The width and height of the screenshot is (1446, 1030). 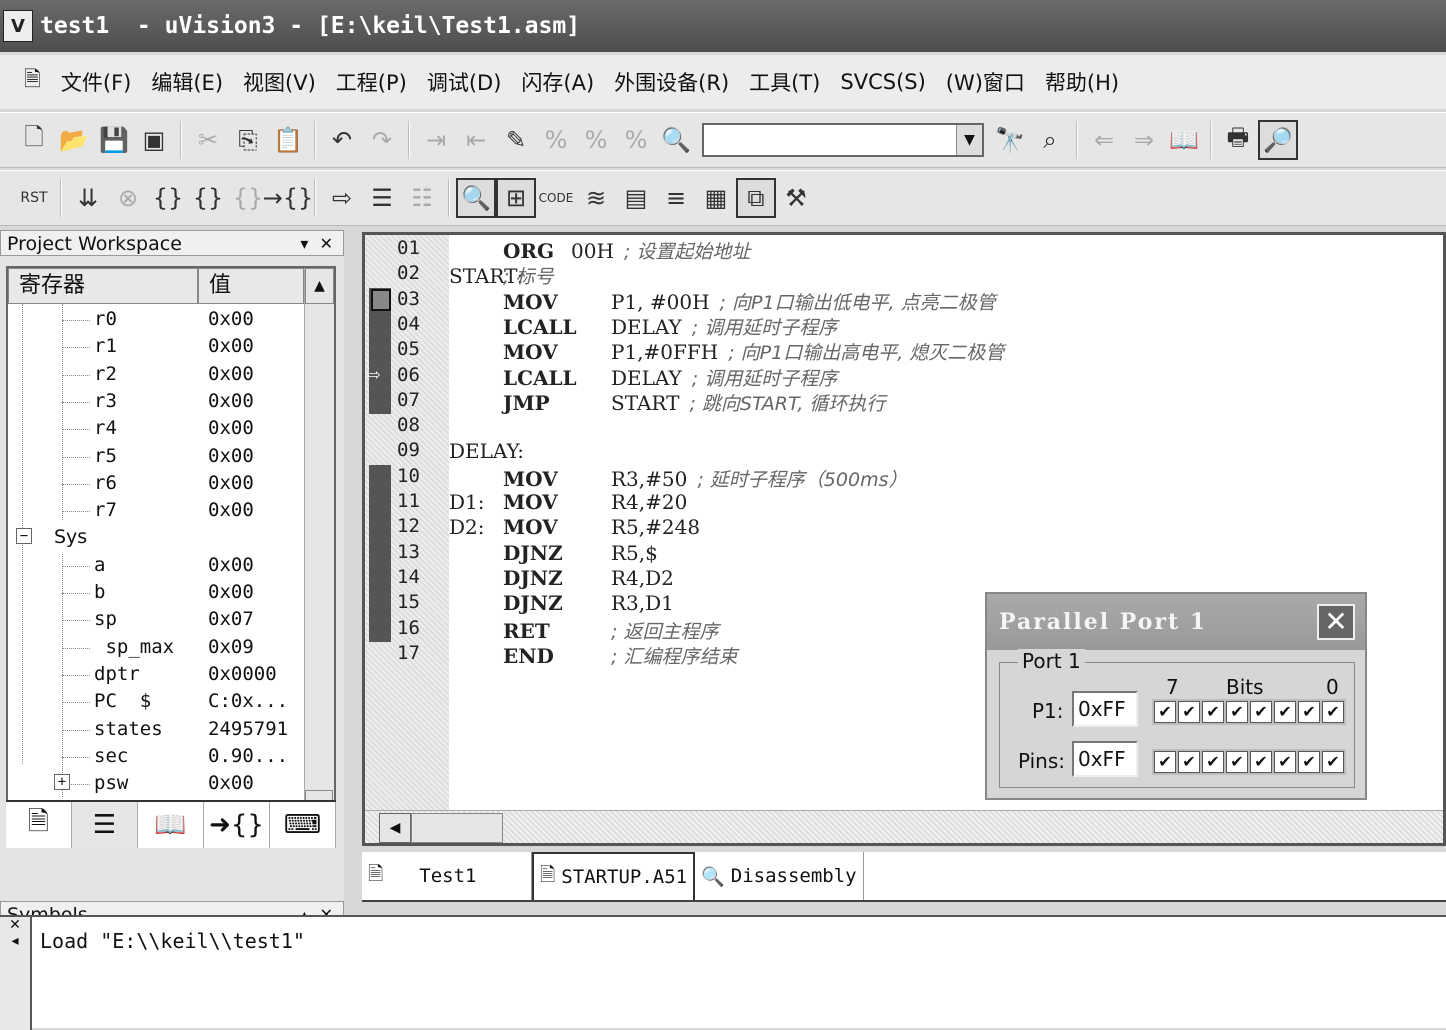 What do you see at coordinates (573, 502) in the screenshot?
I see `code-line: D1: MOV R4,#20` at bounding box center [573, 502].